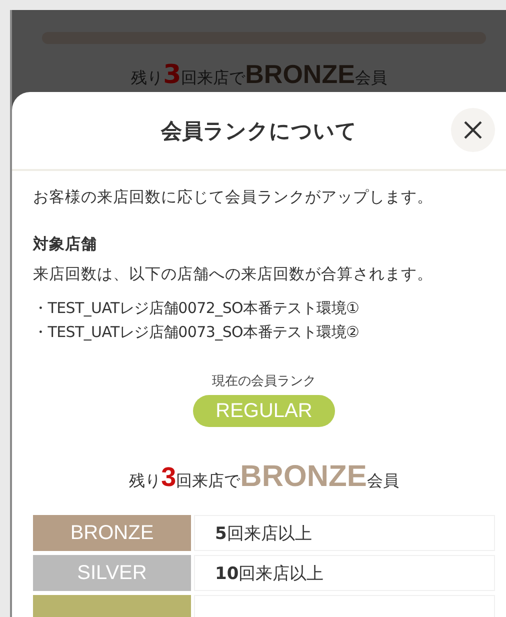 This screenshot has height=617, width=506. What do you see at coordinates (112, 533) in the screenshot?
I see `rank-name-cell: BRONZE` at bounding box center [112, 533].